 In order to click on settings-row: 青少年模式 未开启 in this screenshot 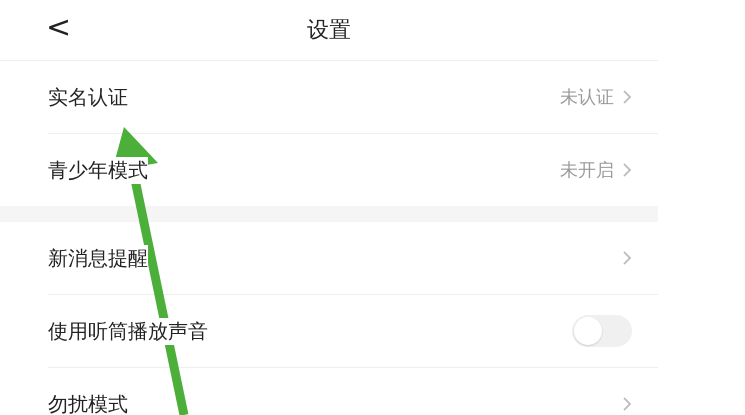, I will do `click(353, 170)`.